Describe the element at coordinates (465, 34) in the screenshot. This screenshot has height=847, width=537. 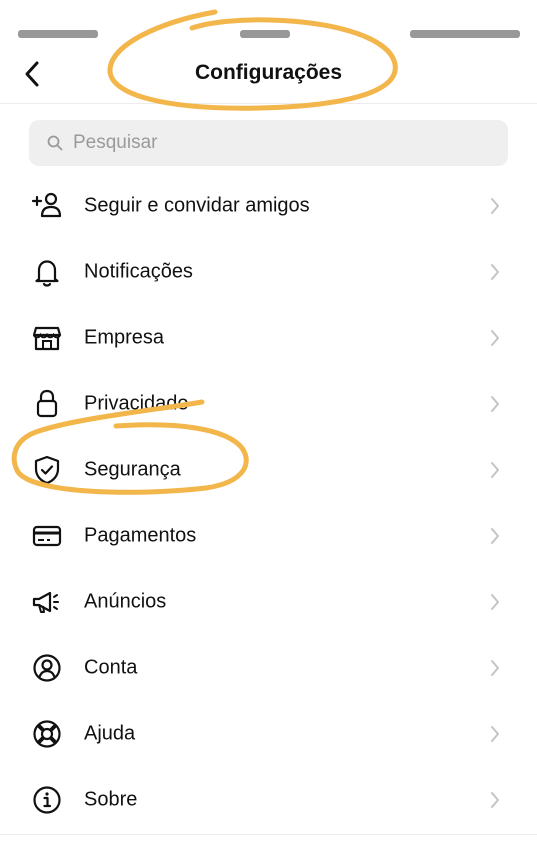
I see `status-bar-right` at that location.